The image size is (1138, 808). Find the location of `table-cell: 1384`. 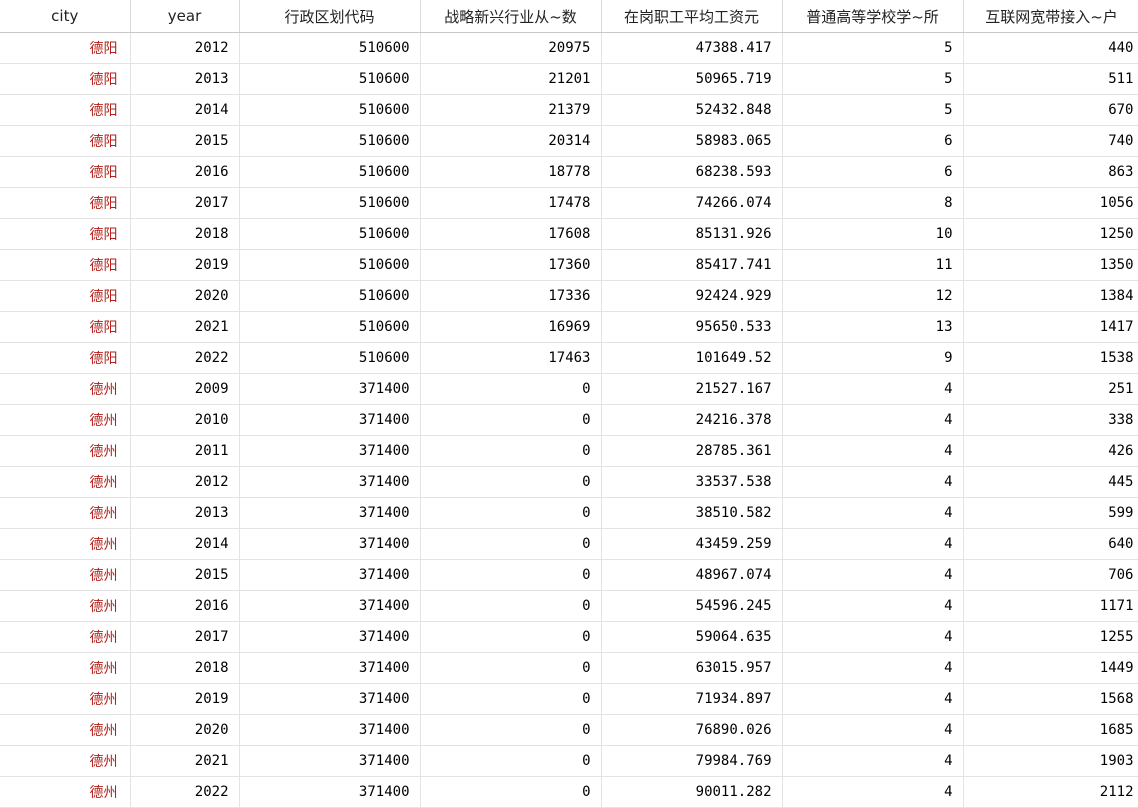

table-cell: 1384 is located at coordinates (1050, 296).